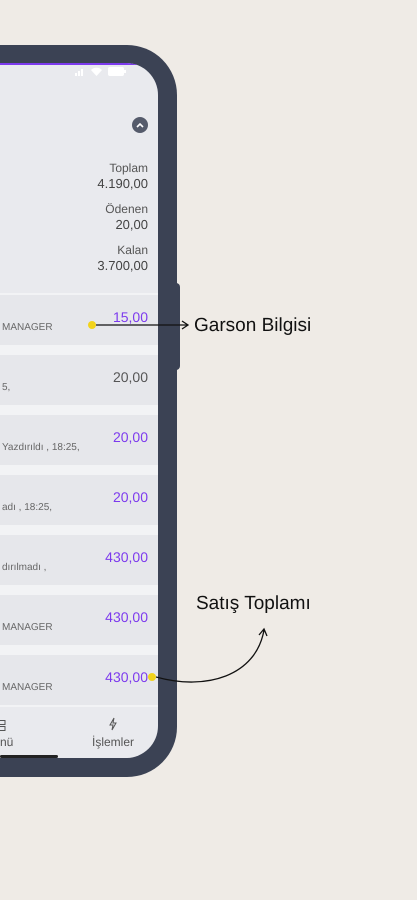  I want to click on summary-value: 3.700,00, so click(122, 266).